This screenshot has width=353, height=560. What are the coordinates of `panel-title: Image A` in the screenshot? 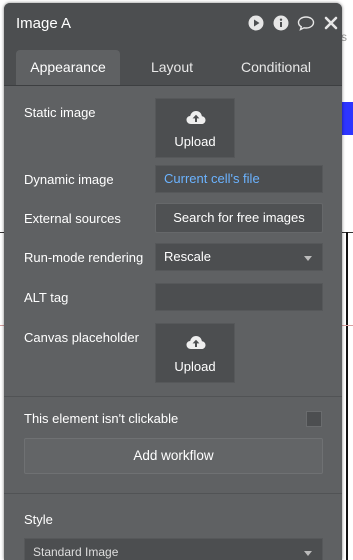 It's located at (44, 23).